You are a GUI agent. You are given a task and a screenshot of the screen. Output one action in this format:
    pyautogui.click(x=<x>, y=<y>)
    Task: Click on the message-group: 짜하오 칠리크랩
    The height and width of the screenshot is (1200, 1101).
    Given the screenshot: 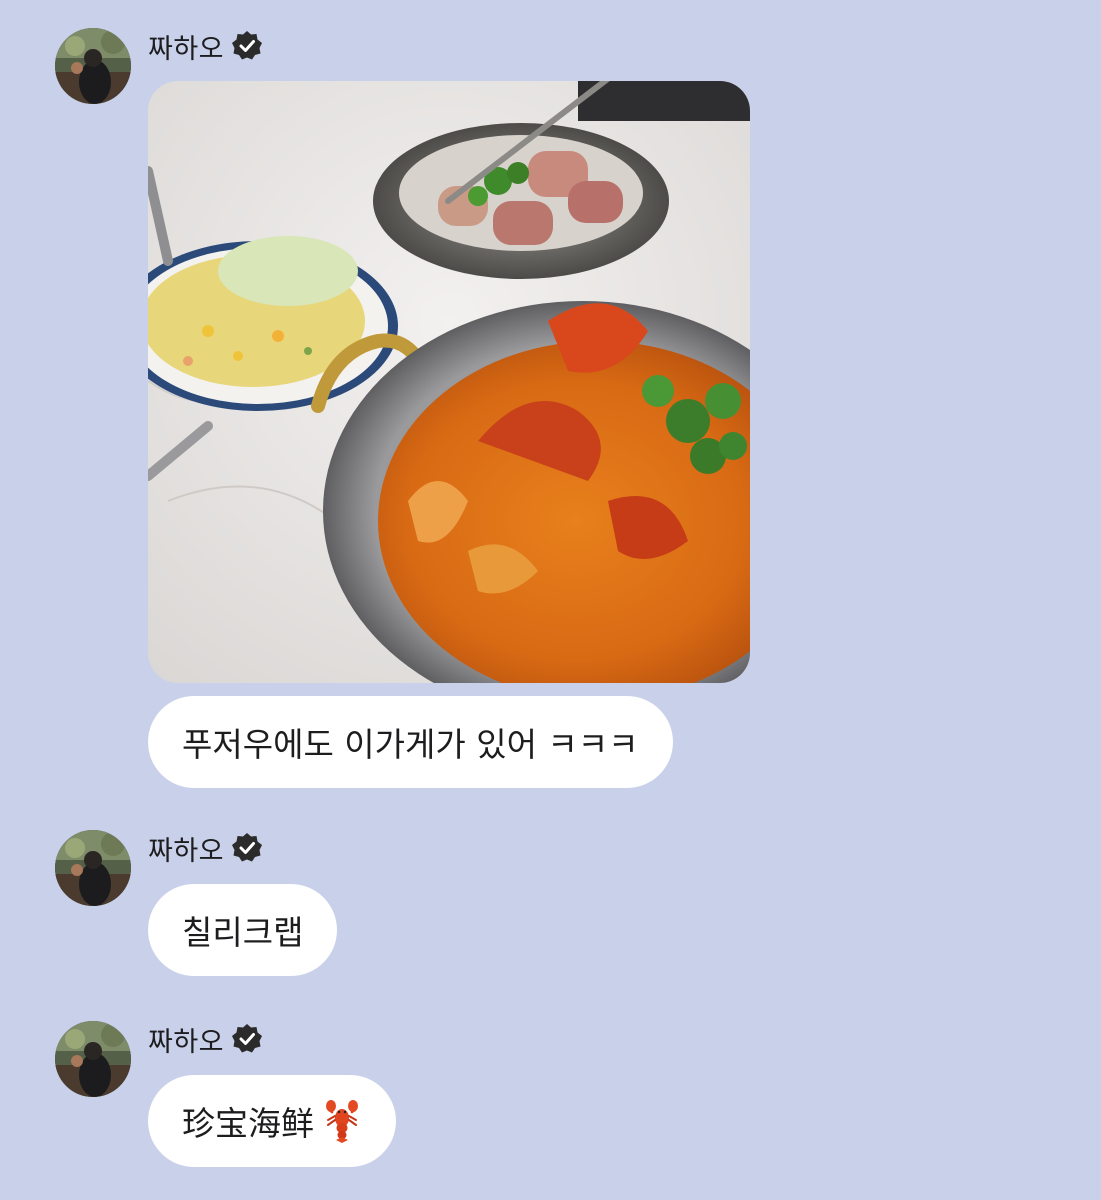 What is the action you would take?
    pyautogui.click(x=305, y=905)
    